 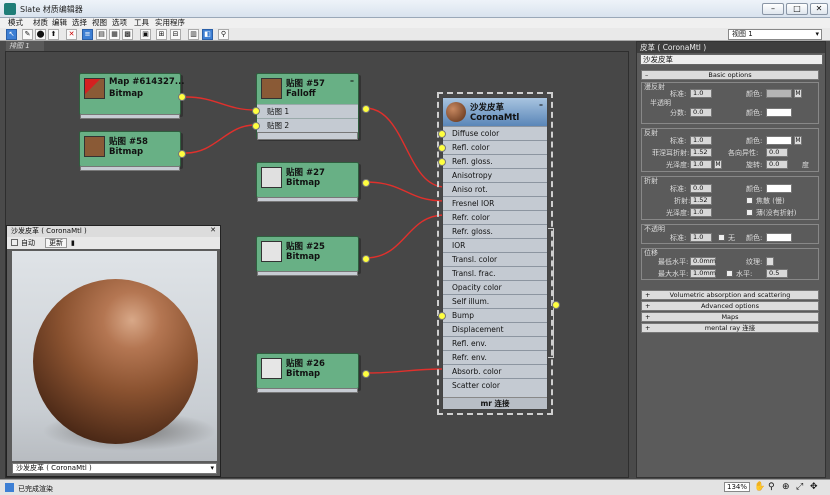 I want to click on material-browser-icon: ◧, so click(x=207, y=34).